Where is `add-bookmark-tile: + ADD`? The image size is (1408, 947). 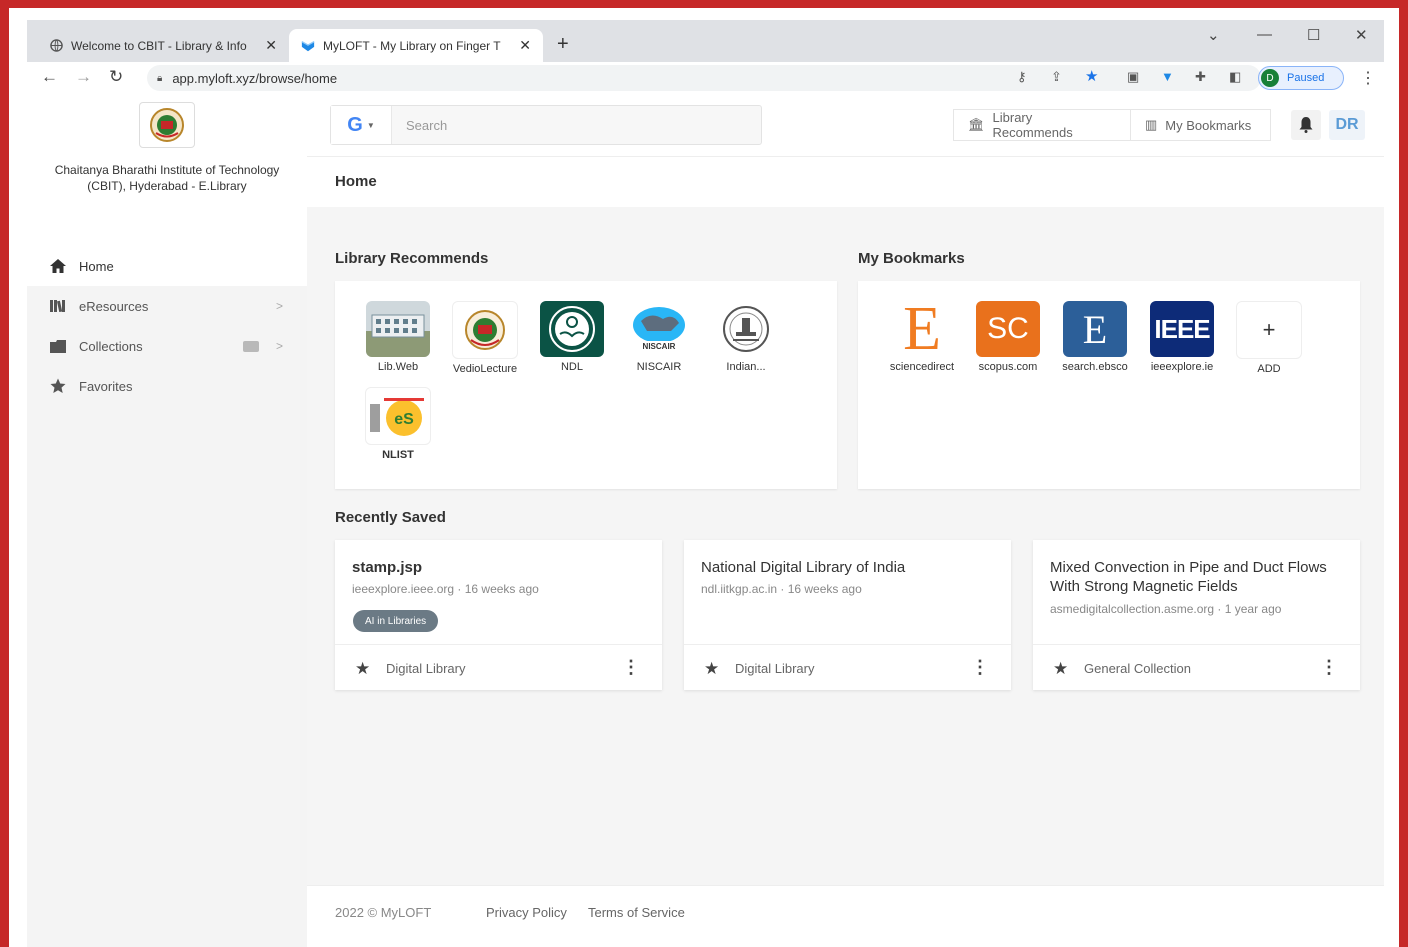 add-bookmark-tile: + ADD is located at coordinates (1269, 338).